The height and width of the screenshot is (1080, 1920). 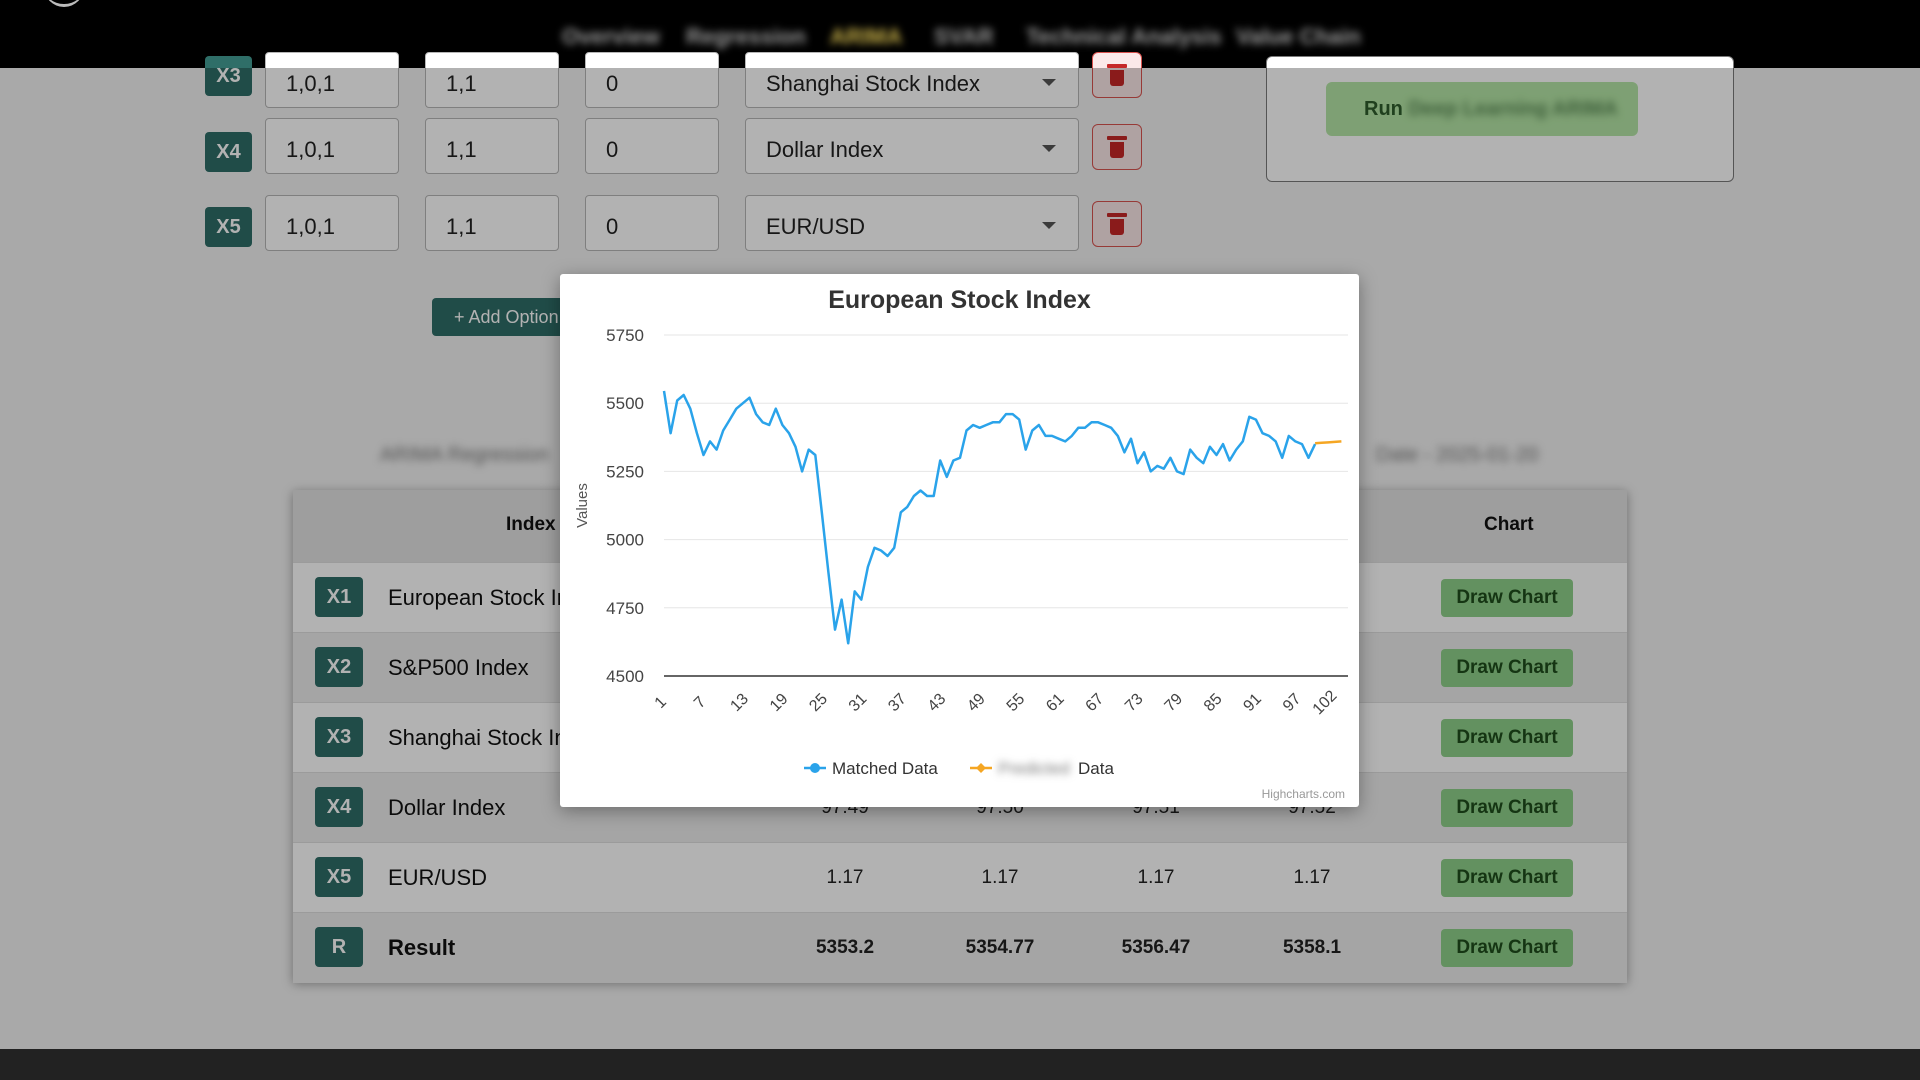 I want to click on x-tick-label: 102, so click(x=1325, y=702).